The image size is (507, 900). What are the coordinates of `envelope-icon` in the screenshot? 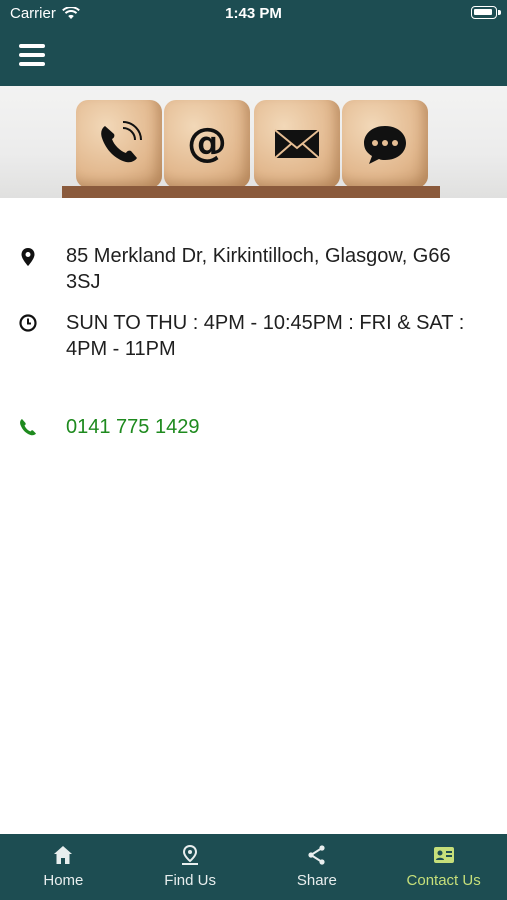 It's located at (297, 144).